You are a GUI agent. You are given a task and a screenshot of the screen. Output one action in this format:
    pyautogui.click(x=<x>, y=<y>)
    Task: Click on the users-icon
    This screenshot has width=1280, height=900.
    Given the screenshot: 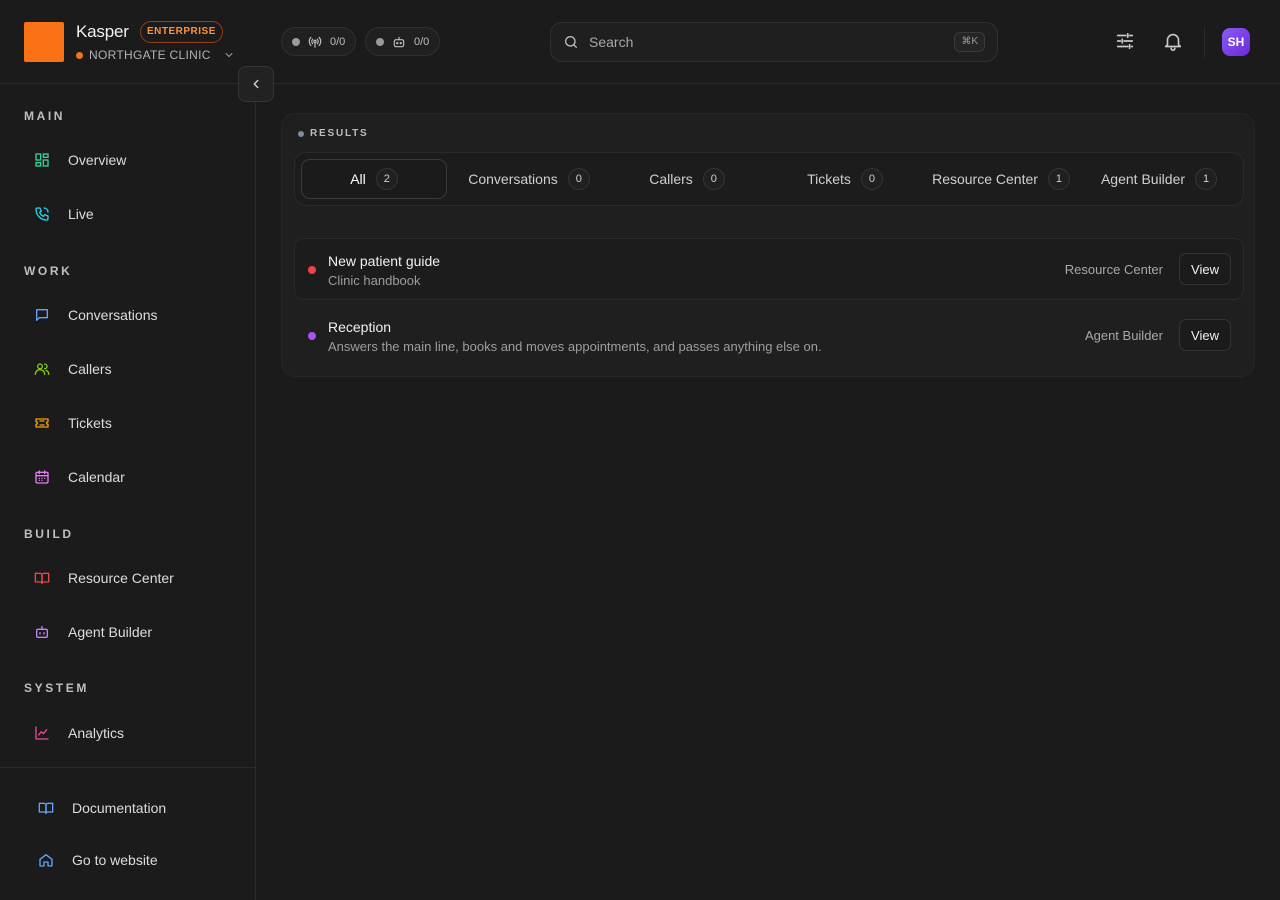 What is the action you would take?
    pyautogui.click(x=42, y=369)
    